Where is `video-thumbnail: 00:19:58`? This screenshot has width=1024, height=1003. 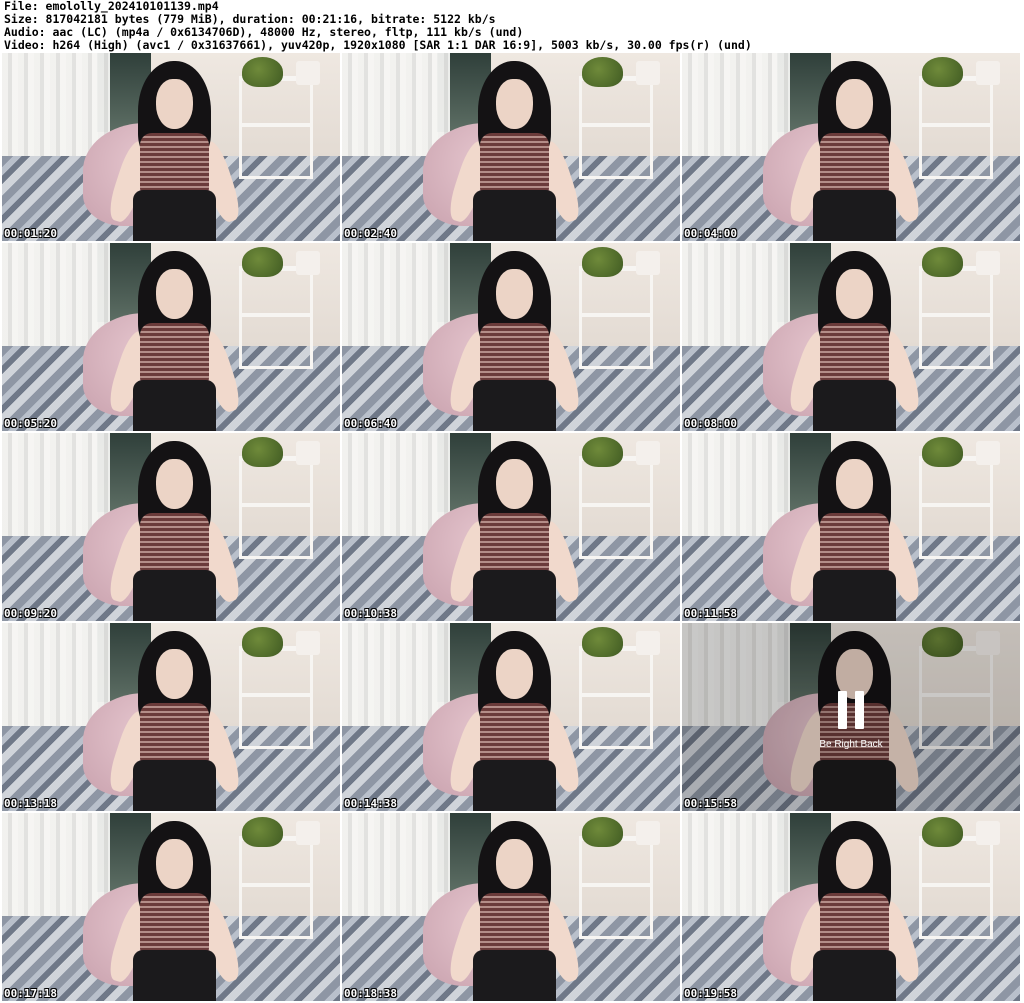 video-thumbnail: 00:19:58 is located at coordinates (851, 907).